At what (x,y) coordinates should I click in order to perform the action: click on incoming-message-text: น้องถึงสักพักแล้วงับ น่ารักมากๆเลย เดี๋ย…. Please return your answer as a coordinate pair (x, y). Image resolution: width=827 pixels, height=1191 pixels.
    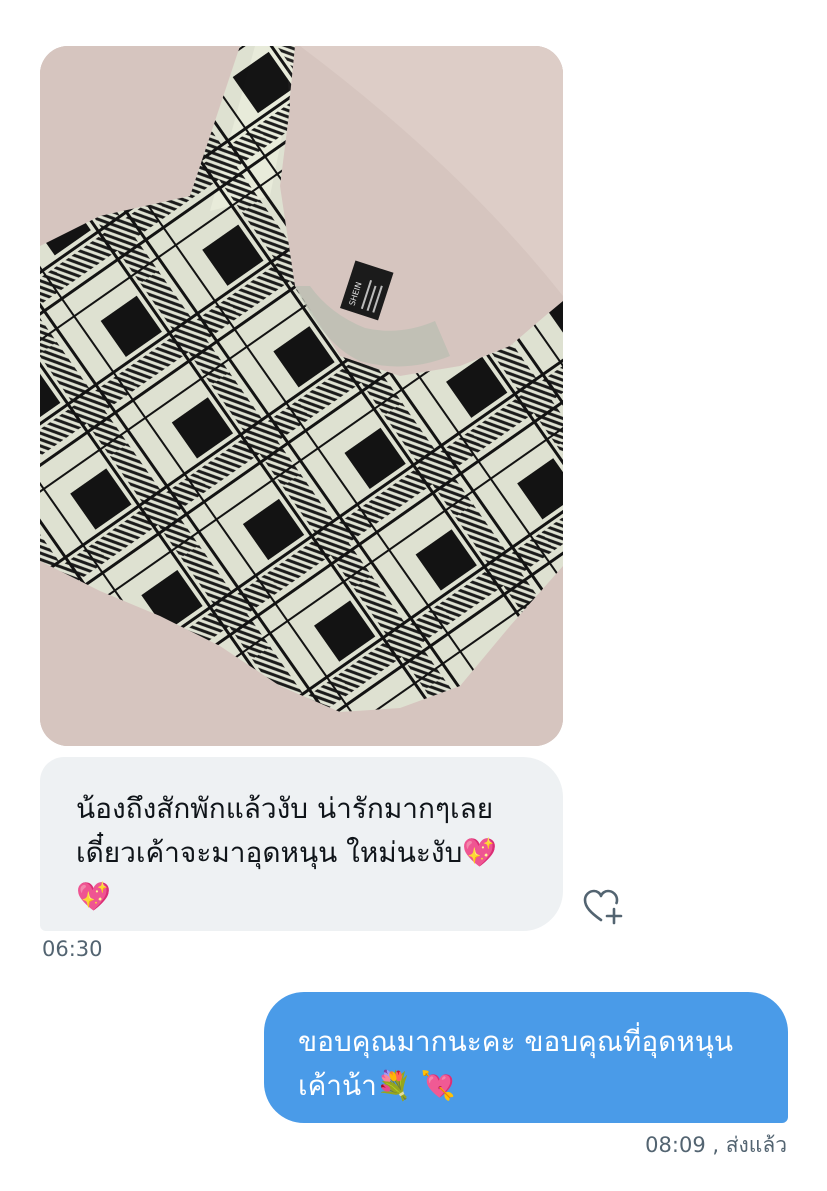
    Looking at the image, I should click on (287, 852).